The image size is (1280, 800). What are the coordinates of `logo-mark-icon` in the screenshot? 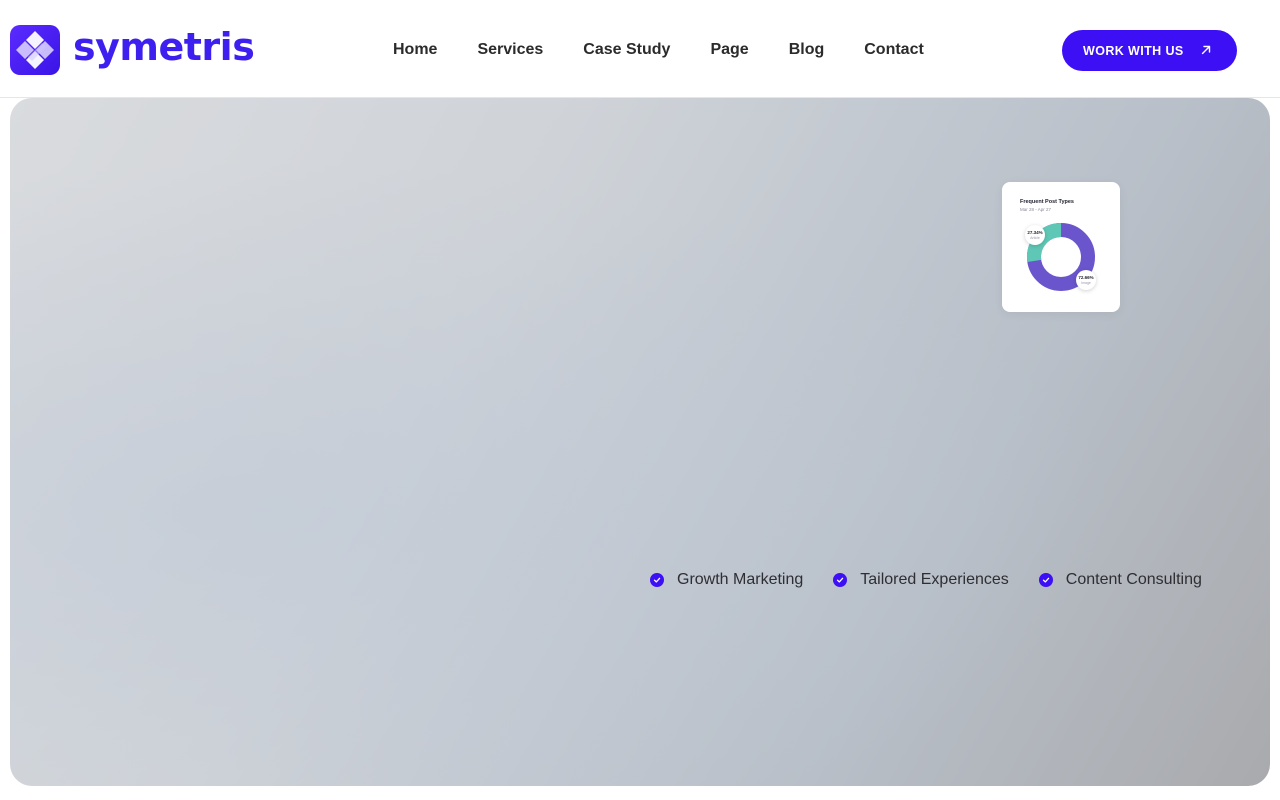 It's located at (35, 50).